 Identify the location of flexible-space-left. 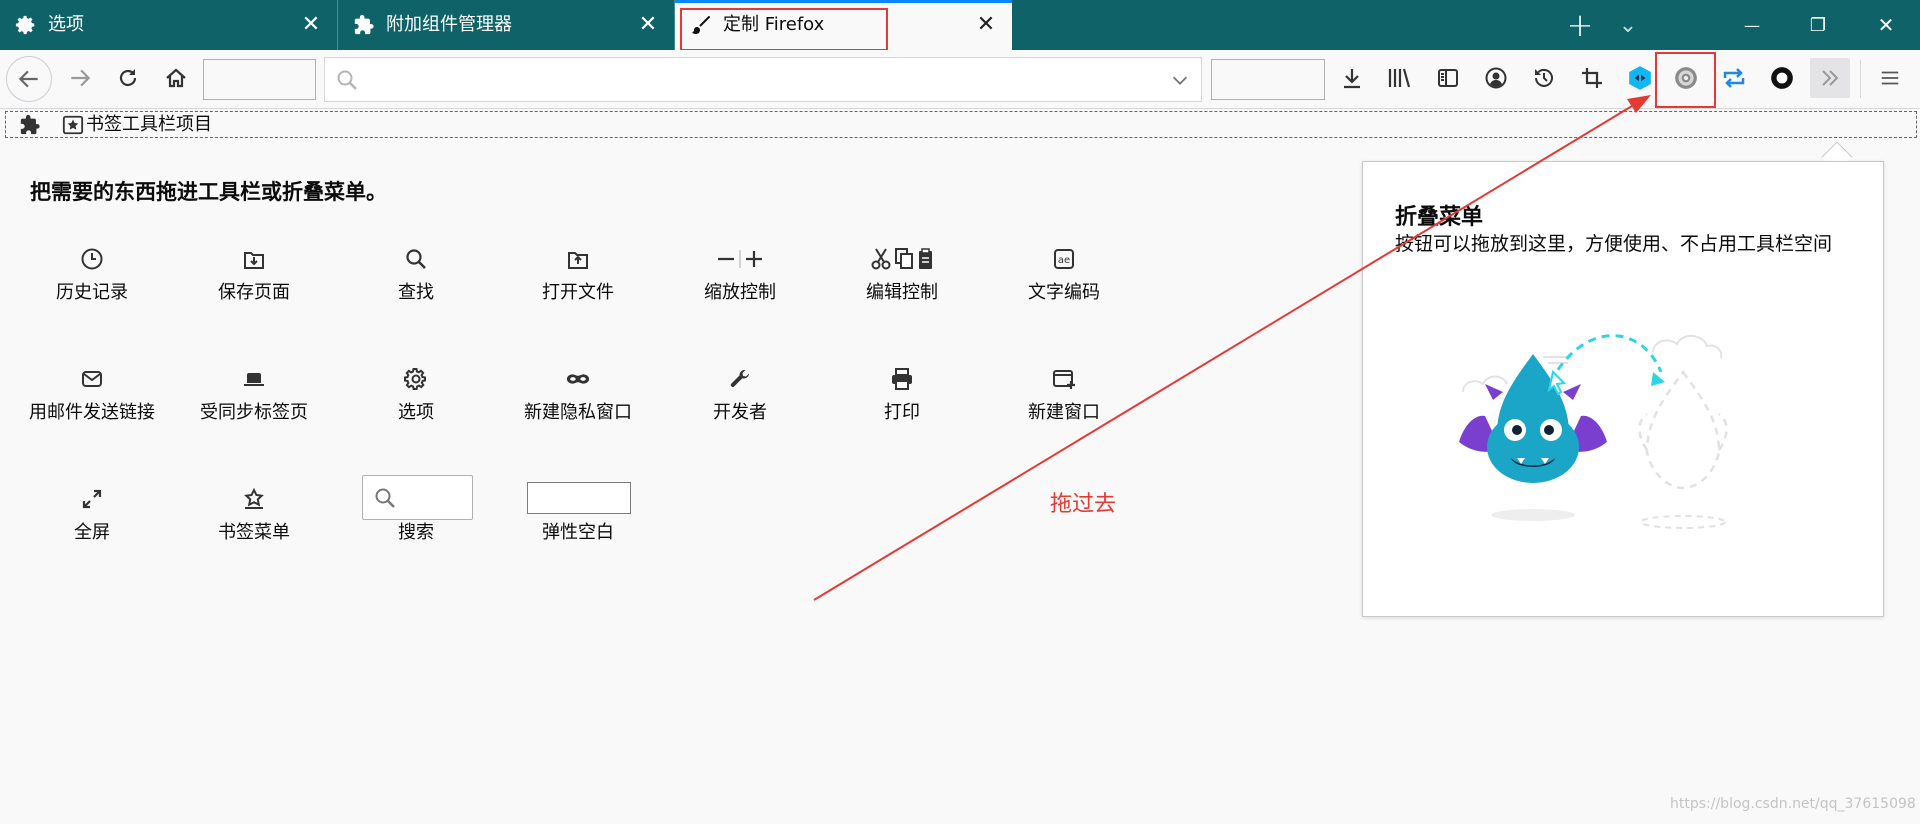
(259, 79).